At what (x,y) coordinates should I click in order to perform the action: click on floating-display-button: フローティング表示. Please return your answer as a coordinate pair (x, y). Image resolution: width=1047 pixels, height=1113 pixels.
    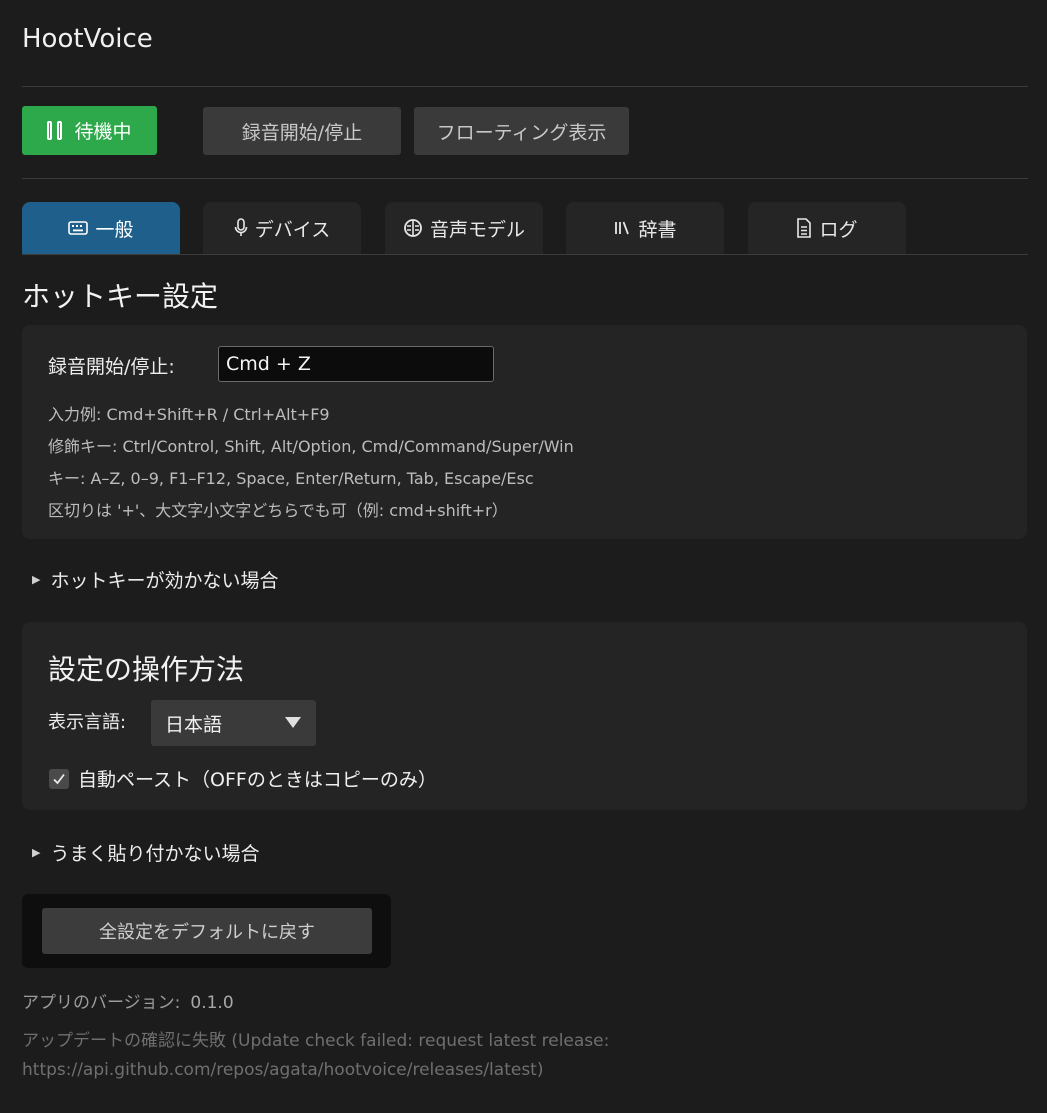
    Looking at the image, I should click on (521, 131).